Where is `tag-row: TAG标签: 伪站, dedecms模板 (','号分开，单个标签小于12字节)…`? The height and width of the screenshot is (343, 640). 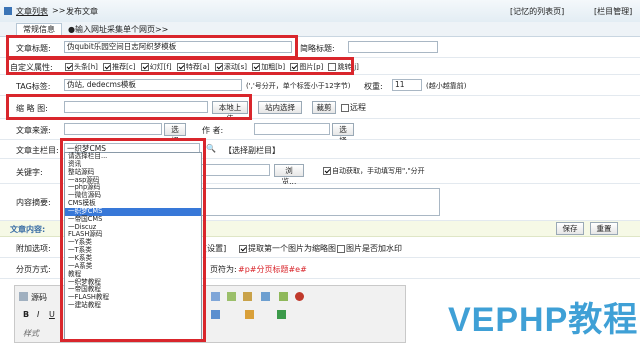 tag-row: TAG标签: 伪站, dedecms模板 (','号分开，单个标签小于12字节)… is located at coordinates (320, 85).